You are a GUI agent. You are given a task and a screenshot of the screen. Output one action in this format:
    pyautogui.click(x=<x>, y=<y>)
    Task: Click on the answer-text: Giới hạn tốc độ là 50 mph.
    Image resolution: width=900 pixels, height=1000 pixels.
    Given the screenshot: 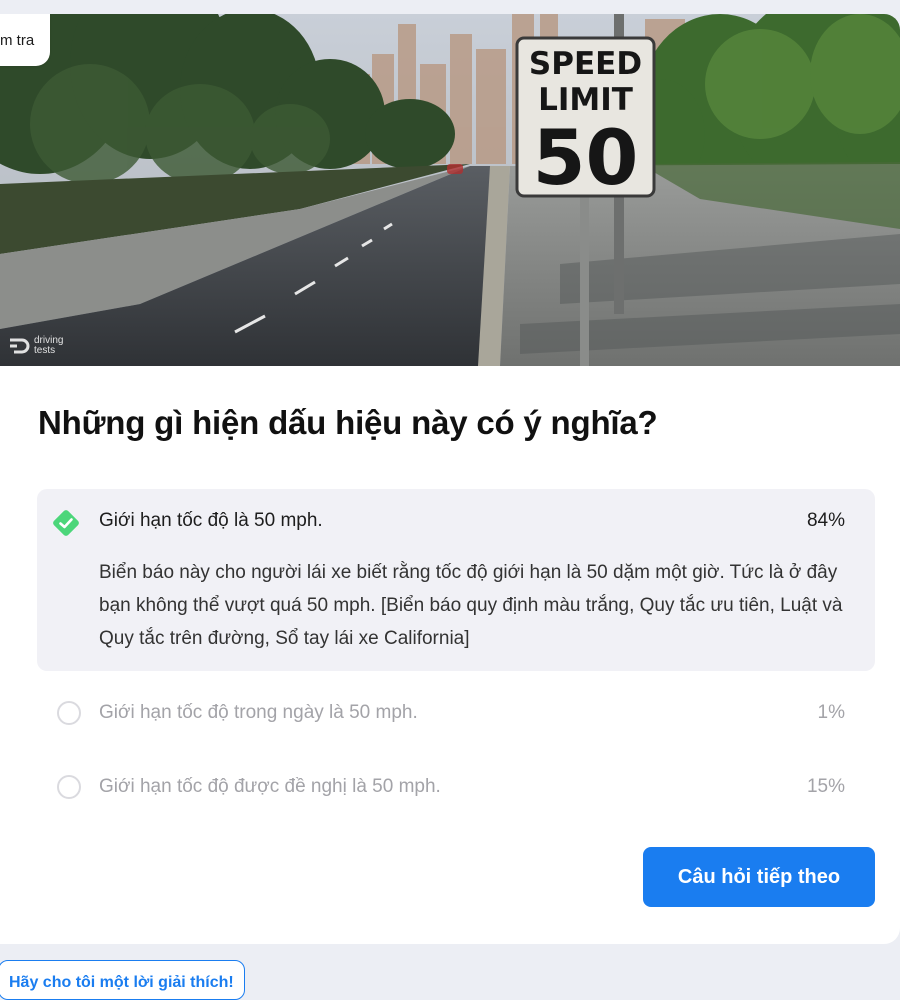 What is the action you would take?
    pyautogui.click(x=211, y=520)
    